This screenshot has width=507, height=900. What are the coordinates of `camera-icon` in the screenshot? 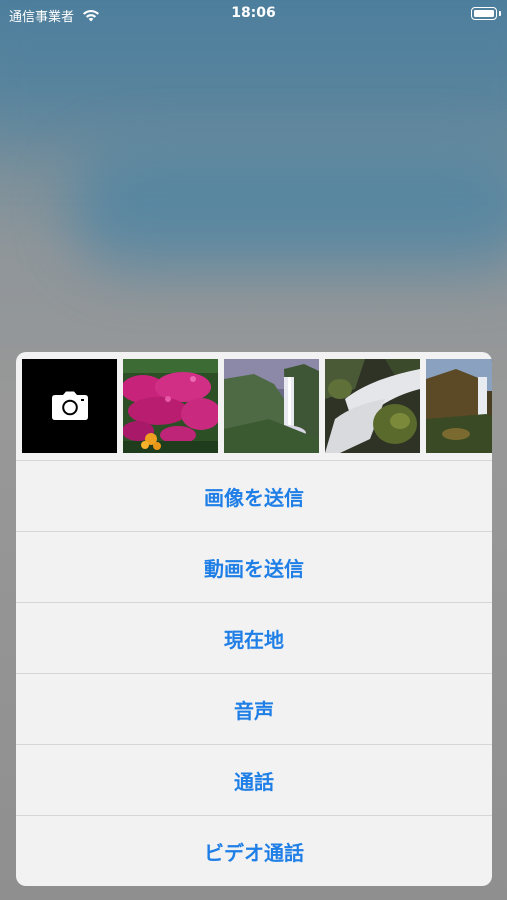 It's located at (69, 405).